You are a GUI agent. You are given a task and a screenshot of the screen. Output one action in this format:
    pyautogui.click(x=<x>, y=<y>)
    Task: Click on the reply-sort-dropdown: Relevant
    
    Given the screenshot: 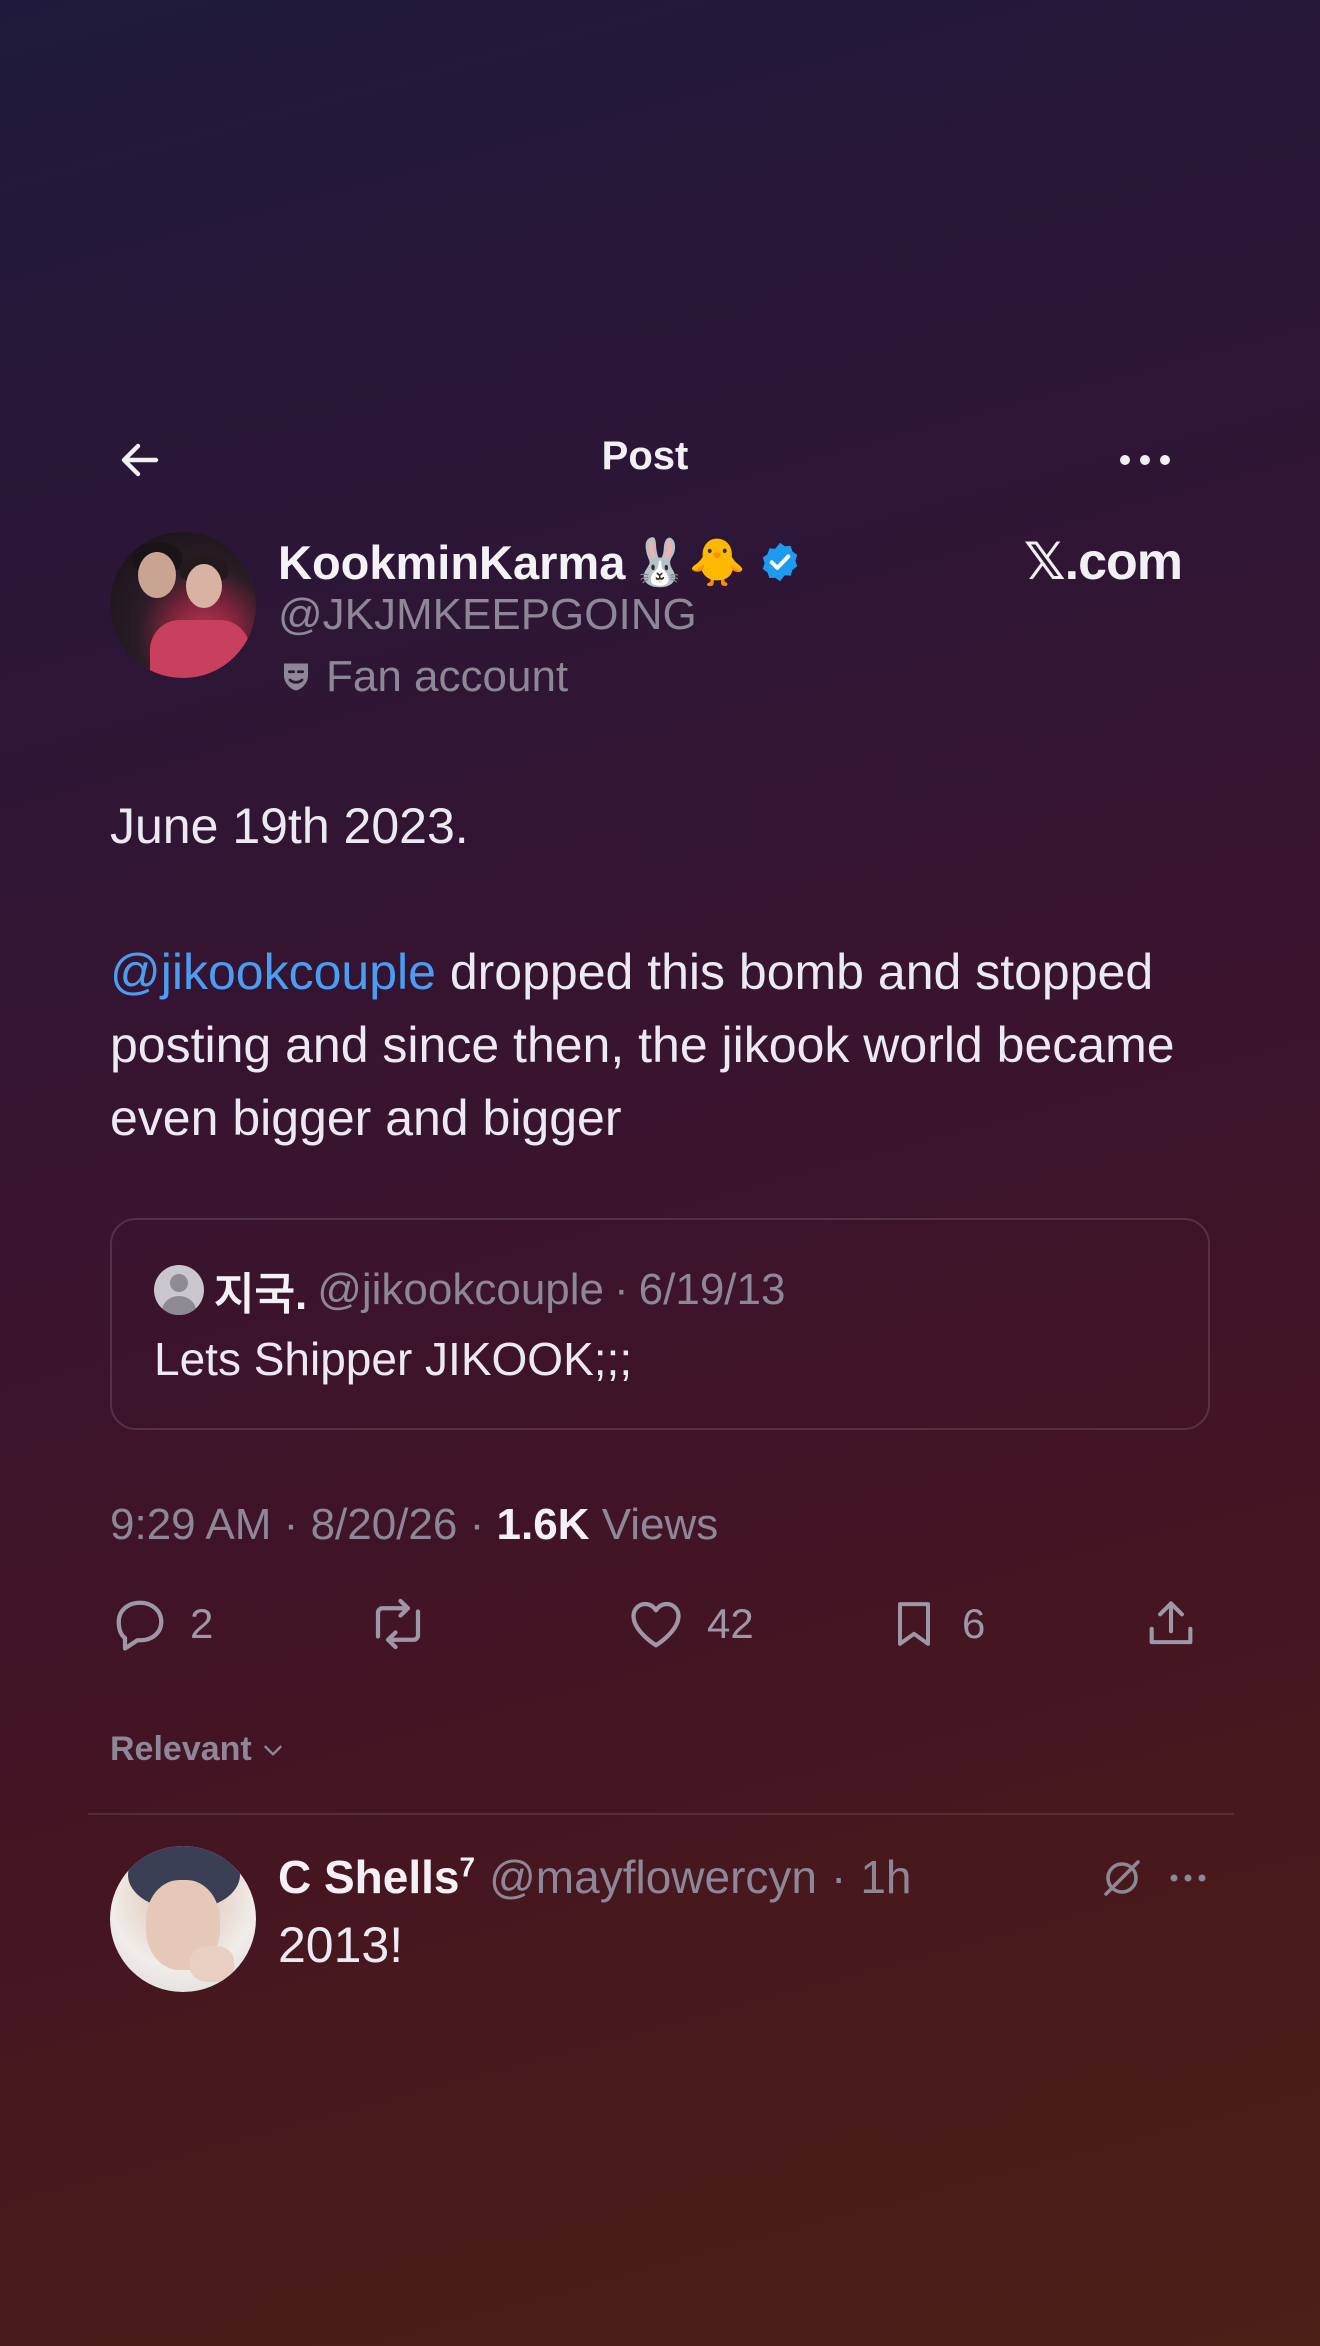 What is the action you would take?
    pyautogui.click(x=198, y=1749)
    